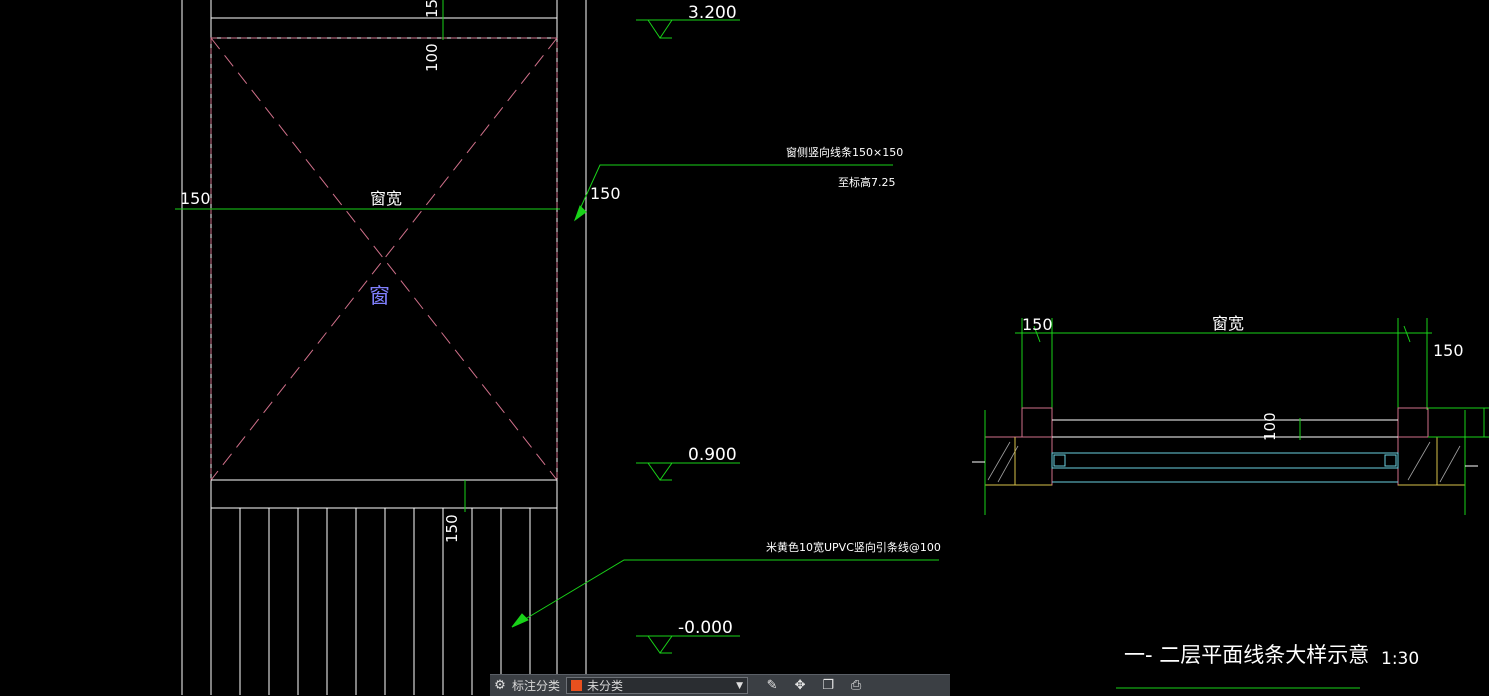 The width and height of the screenshot is (1489, 696). What do you see at coordinates (688, 471) in the screenshot?
I see `elevation-marker-mid` at bounding box center [688, 471].